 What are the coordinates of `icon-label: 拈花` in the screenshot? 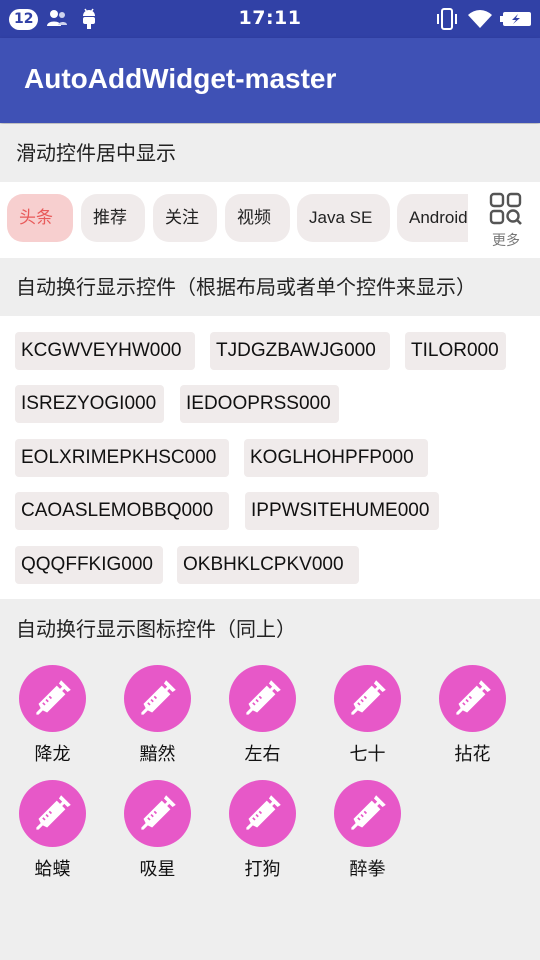 It's located at (472, 754).